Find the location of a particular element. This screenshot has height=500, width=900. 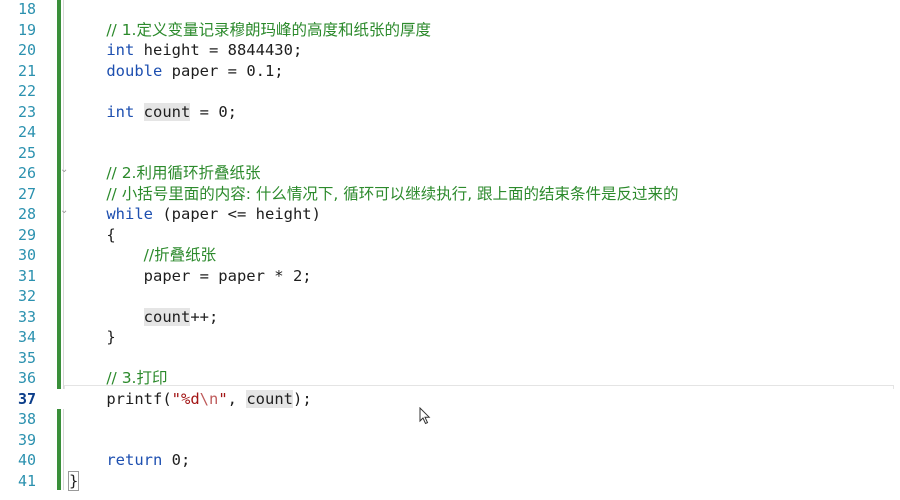

code-line: 18 is located at coordinates (450, 10).